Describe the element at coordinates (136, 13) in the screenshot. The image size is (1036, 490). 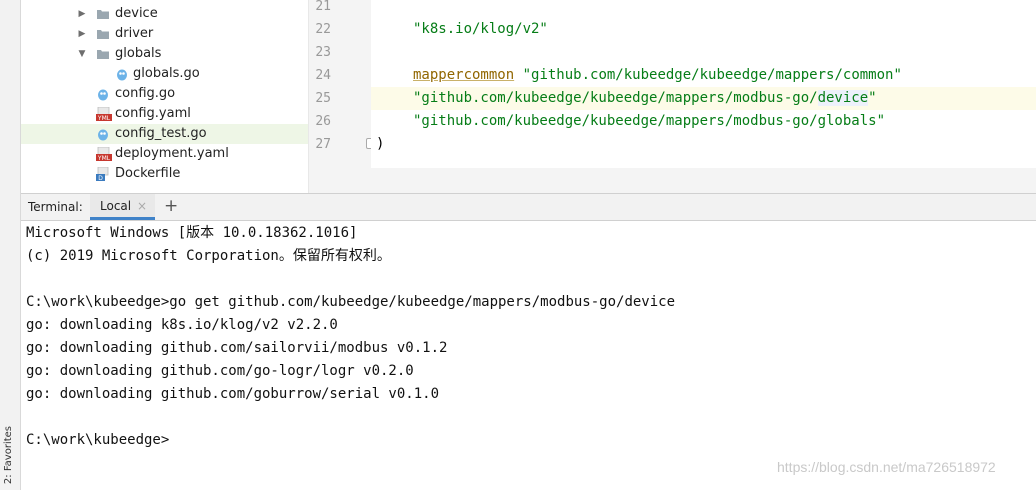
I see `tree-item-label: device` at that location.